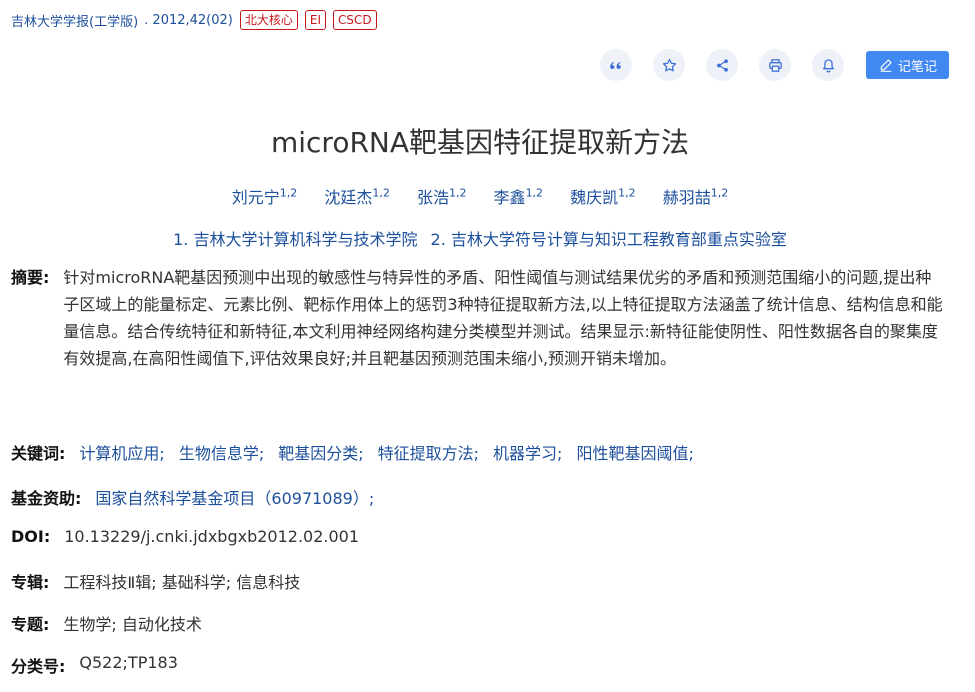 This screenshot has height=692, width=975. I want to click on author-link: 魏庆凯1,2, so click(603, 197).